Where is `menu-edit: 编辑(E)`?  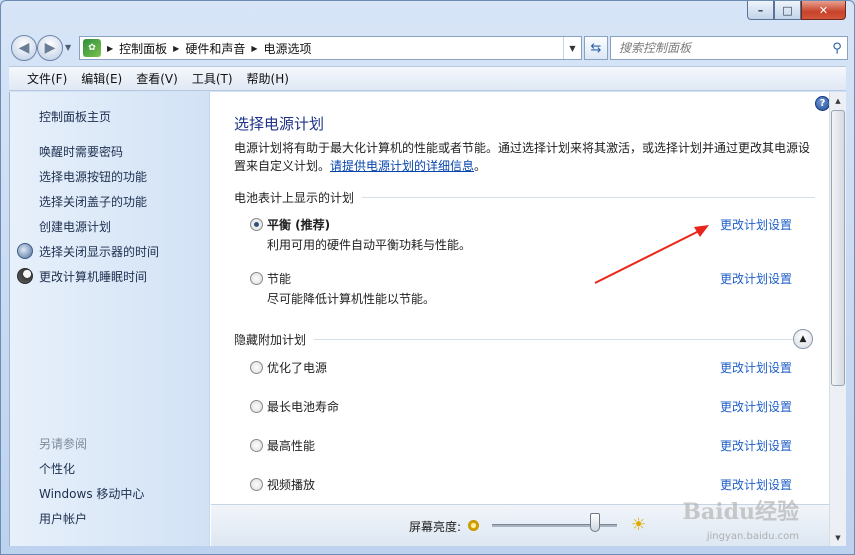 menu-edit: 编辑(E) is located at coordinates (101, 78).